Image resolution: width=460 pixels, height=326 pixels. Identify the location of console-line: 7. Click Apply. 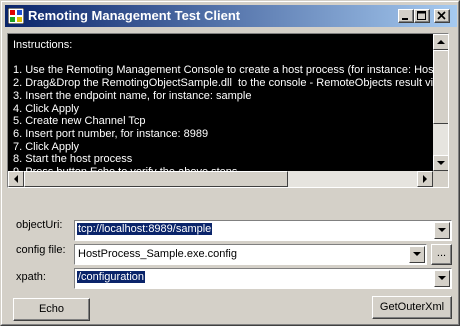
(46, 146).